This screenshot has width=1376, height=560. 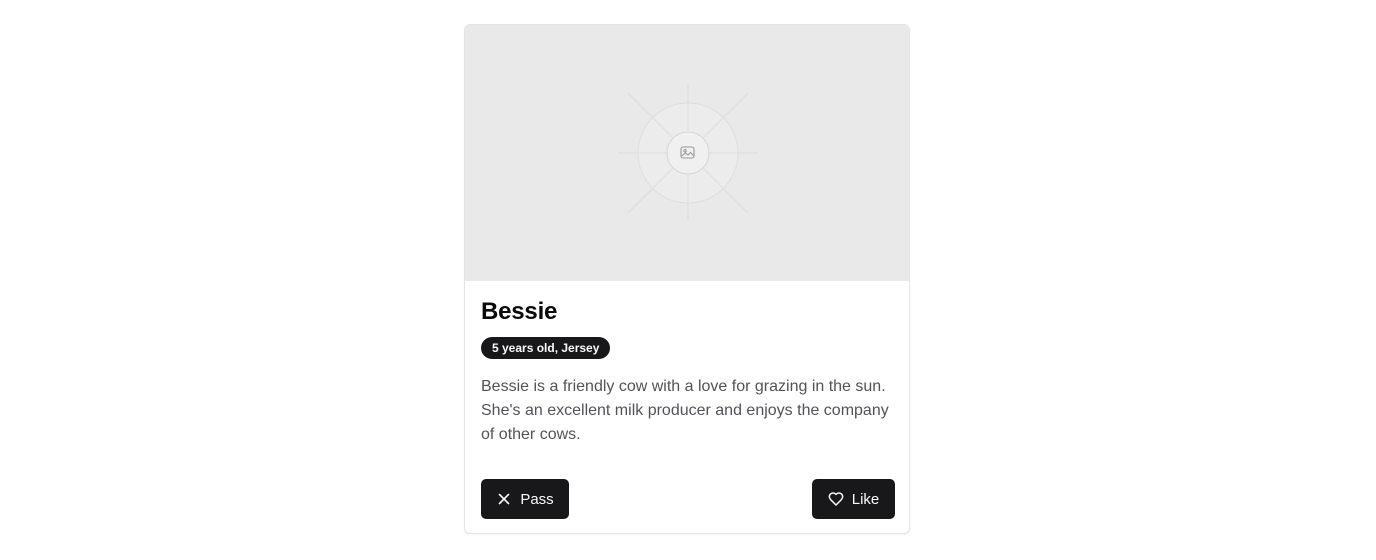 I want to click on pass-button: Pass, so click(x=525, y=499).